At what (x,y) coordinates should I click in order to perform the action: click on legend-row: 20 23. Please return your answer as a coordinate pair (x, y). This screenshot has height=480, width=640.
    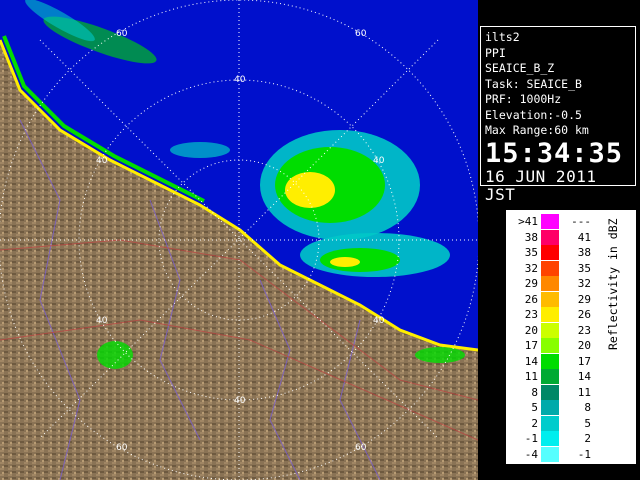
    Looking at the image, I should click on (556, 330).